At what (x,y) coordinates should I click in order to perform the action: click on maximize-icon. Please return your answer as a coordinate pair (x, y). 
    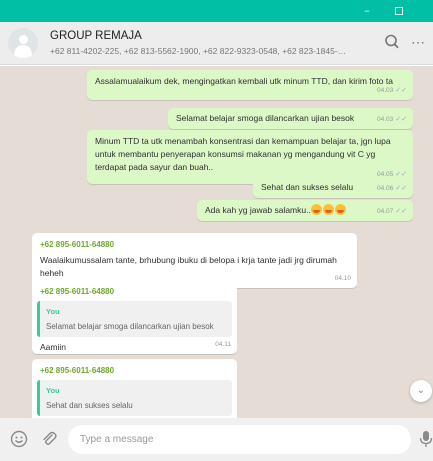
    Looking at the image, I should click on (399, 11).